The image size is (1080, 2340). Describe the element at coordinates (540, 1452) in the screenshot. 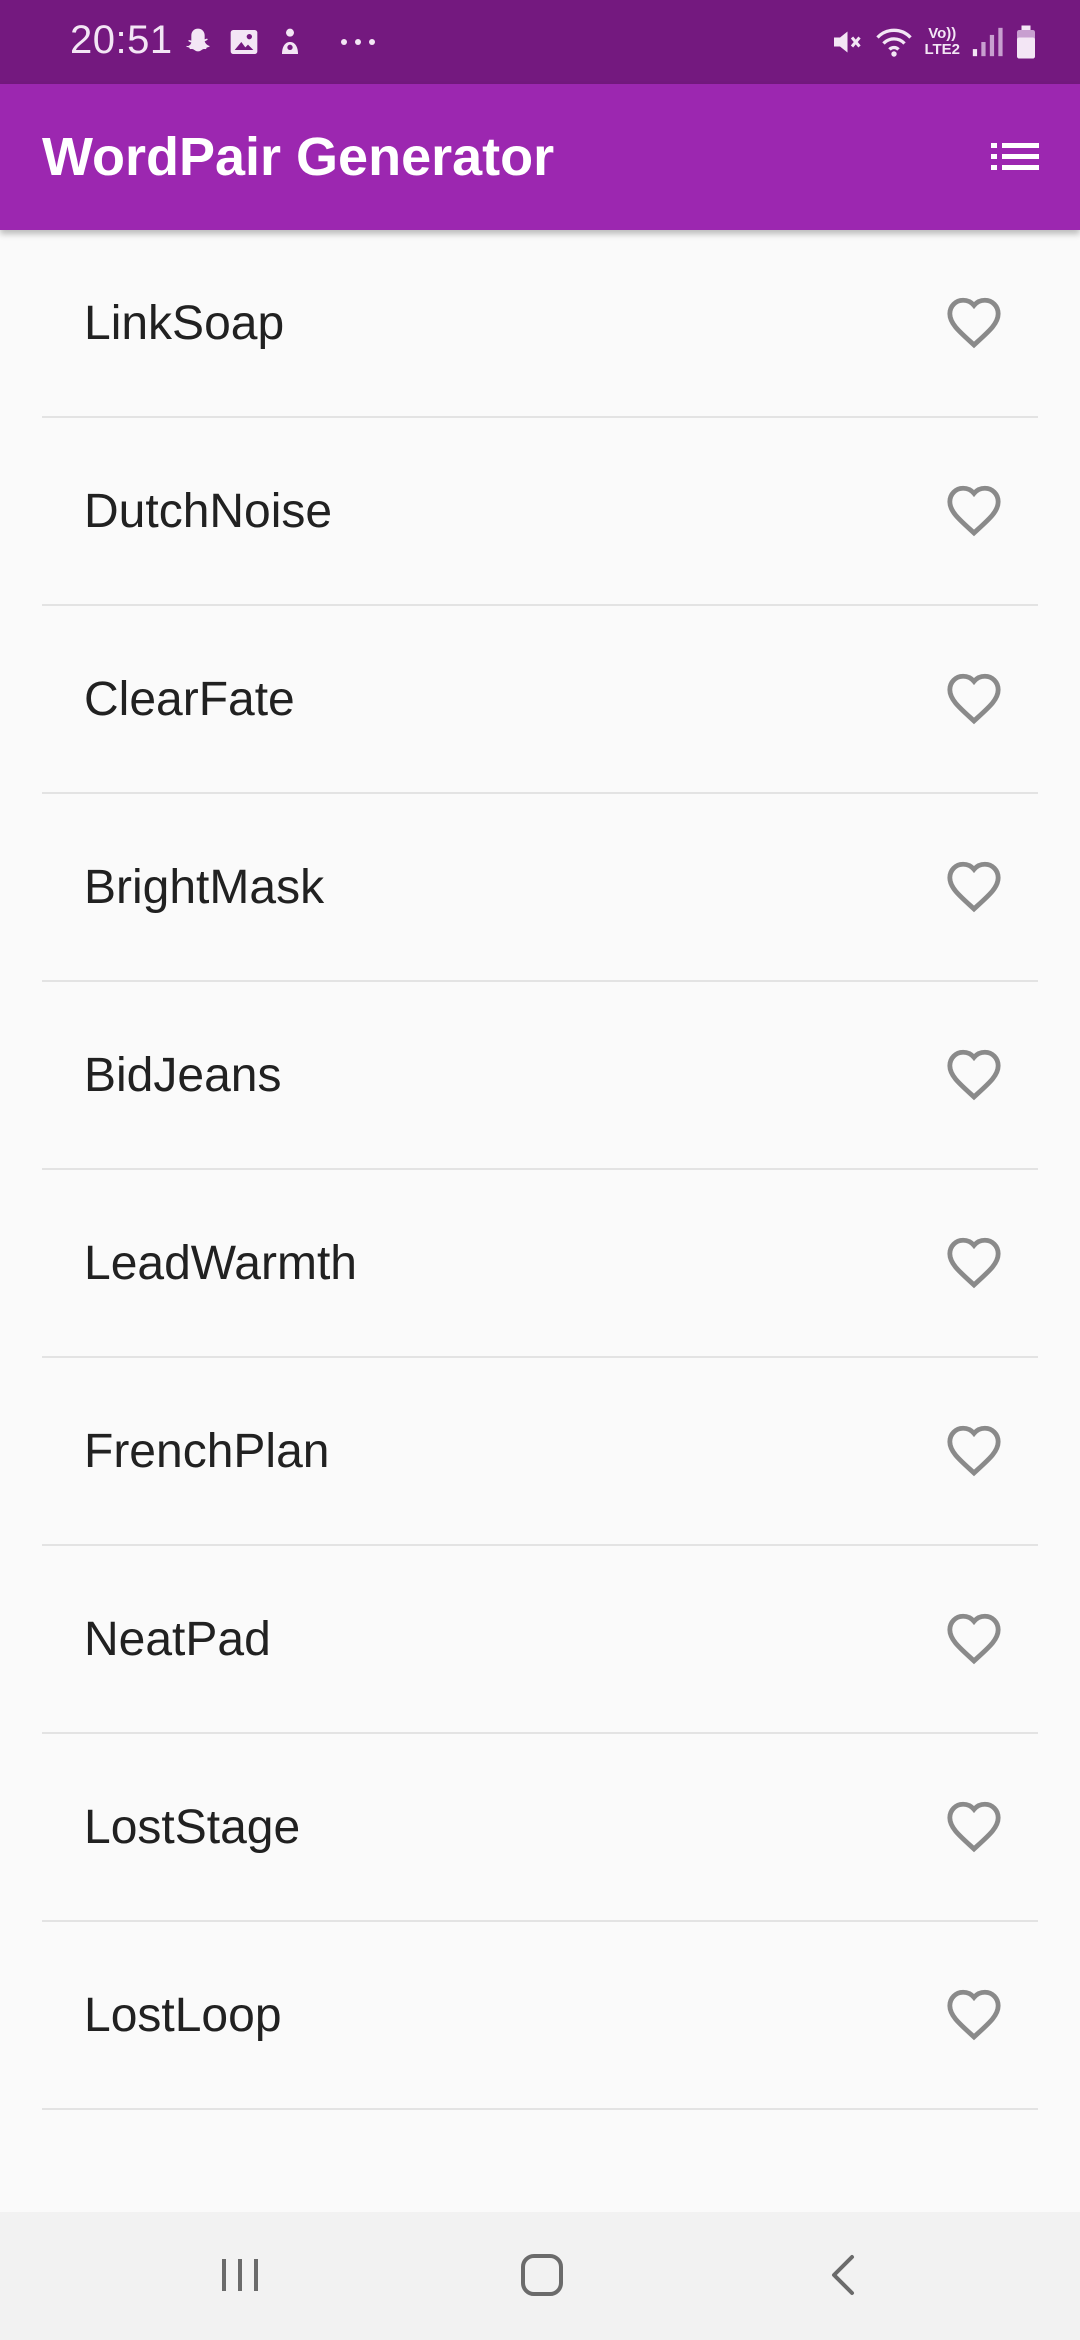

I see `list-item: FrenchPlan` at that location.